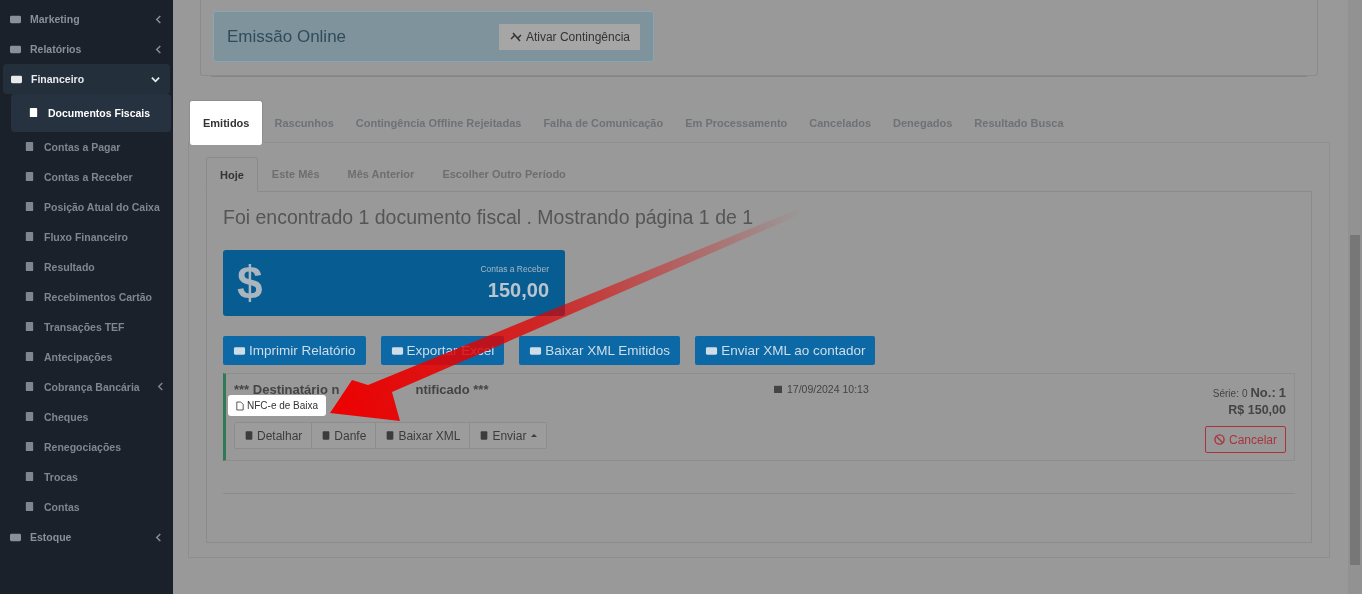 The height and width of the screenshot is (594, 1362). What do you see at coordinates (534, 435) in the screenshot?
I see `caret-icon` at bounding box center [534, 435].